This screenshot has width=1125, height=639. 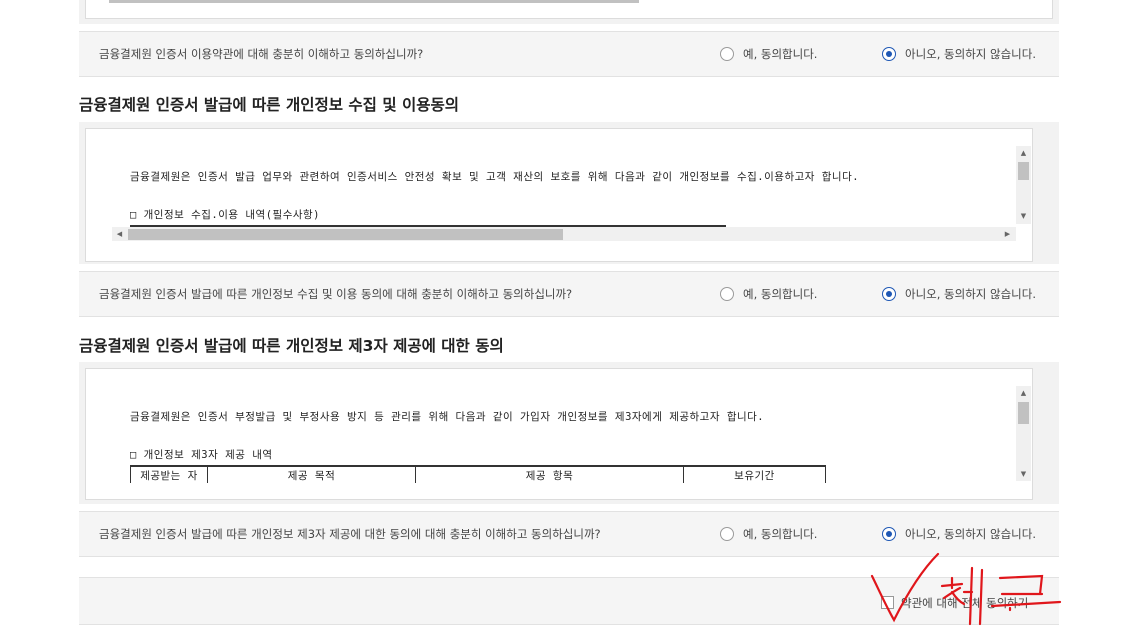 What do you see at coordinates (169, 474) in the screenshot?
I see `table-header-recipient: 제공받는 자` at bounding box center [169, 474].